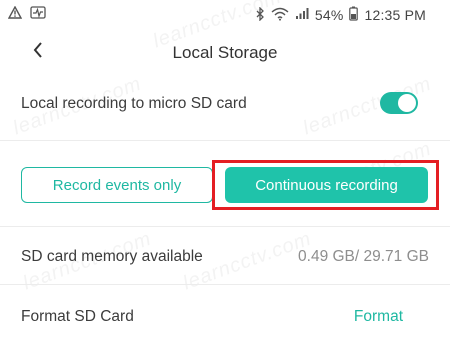  I want to click on format-sd-label: Format SD Card, so click(77, 316).